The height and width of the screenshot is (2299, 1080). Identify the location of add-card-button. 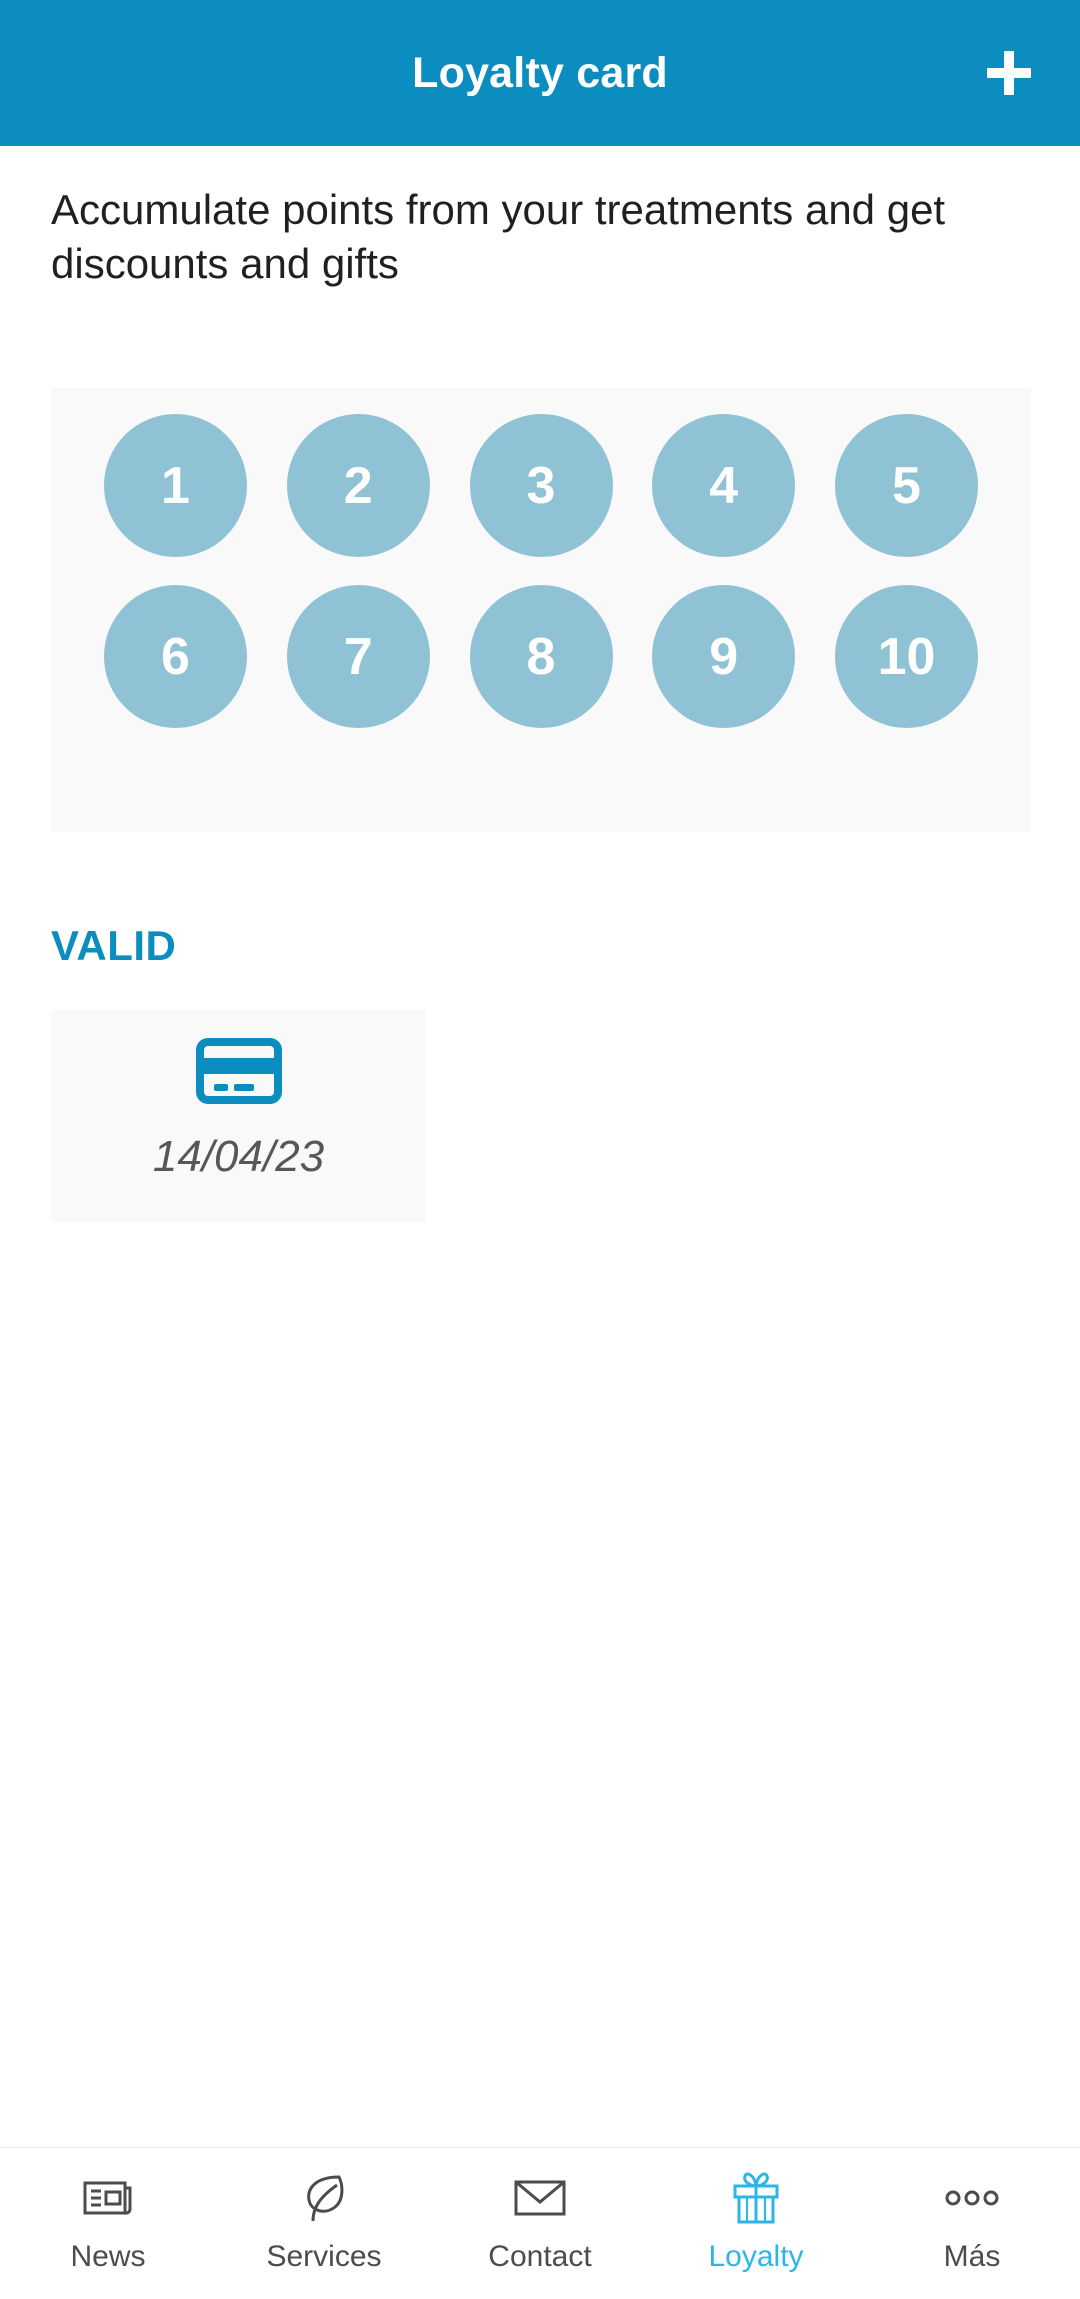
(1009, 73).